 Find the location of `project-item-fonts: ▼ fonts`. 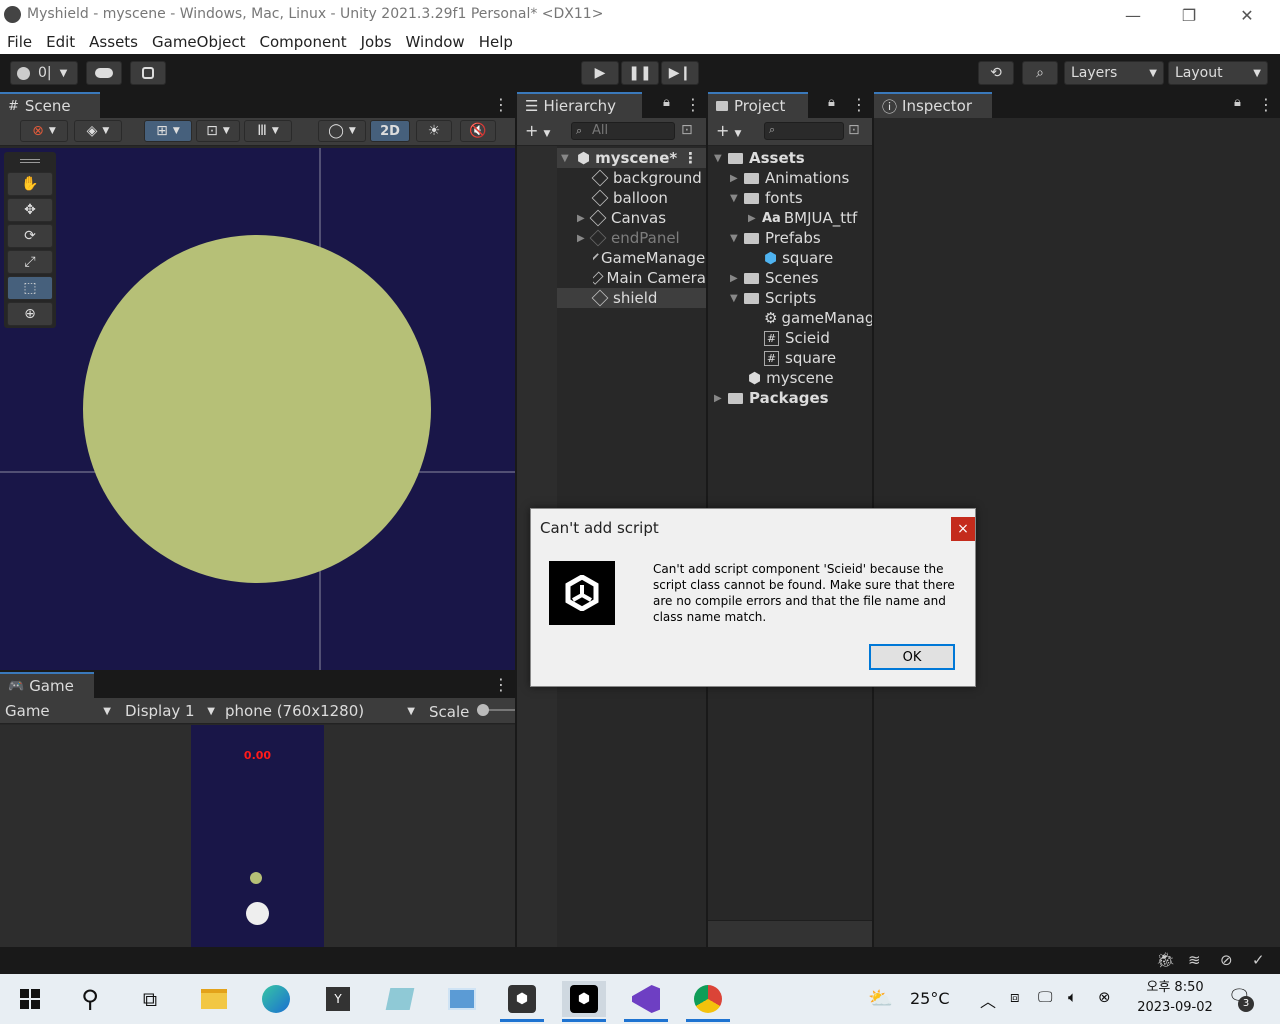

project-item-fonts: ▼ fonts is located at coordinates (766, 198).